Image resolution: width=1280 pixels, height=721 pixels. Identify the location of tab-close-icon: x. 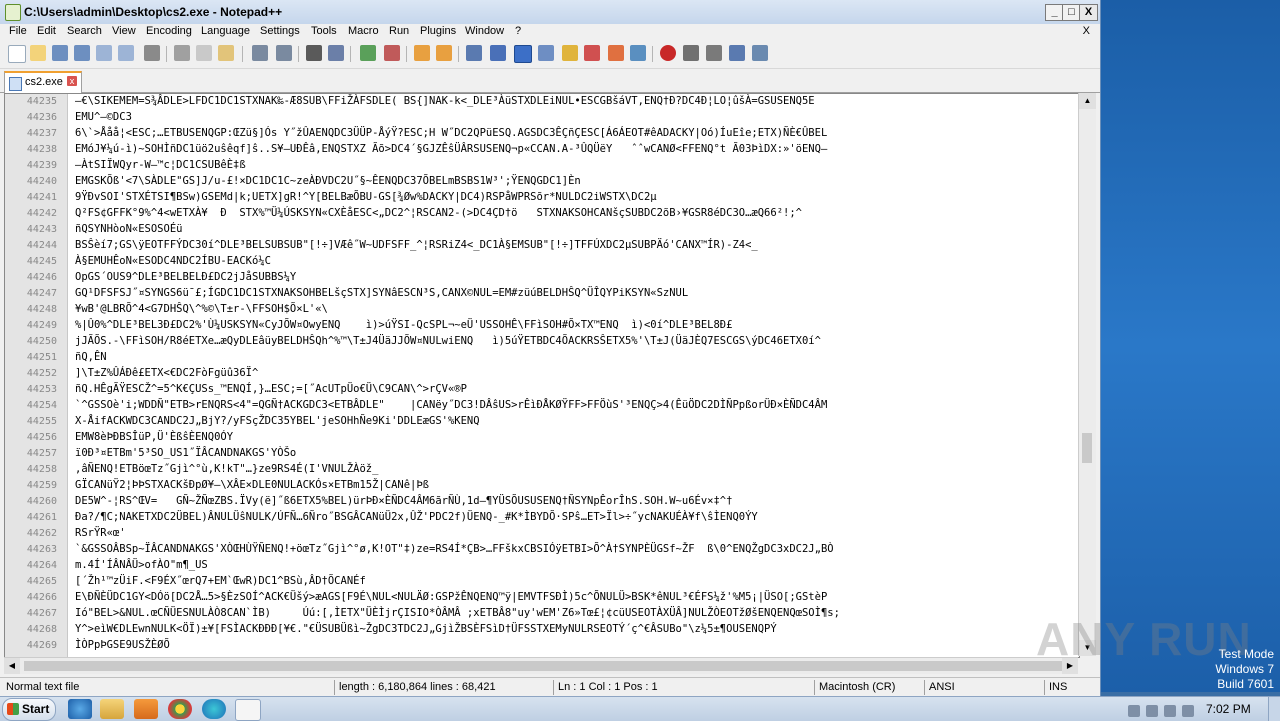
(72, 81).